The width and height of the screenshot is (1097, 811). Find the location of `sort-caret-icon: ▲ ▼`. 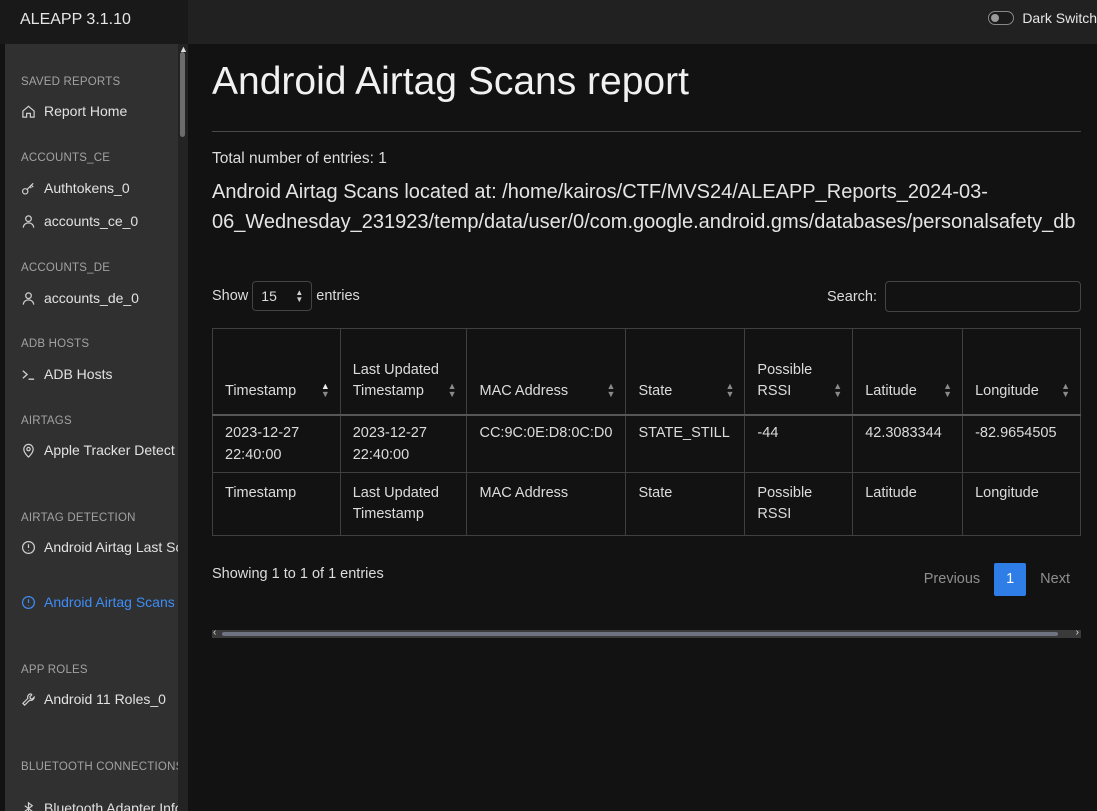

sort-caret-icon: ▲ ▼ is located at coordinates (299, 296).